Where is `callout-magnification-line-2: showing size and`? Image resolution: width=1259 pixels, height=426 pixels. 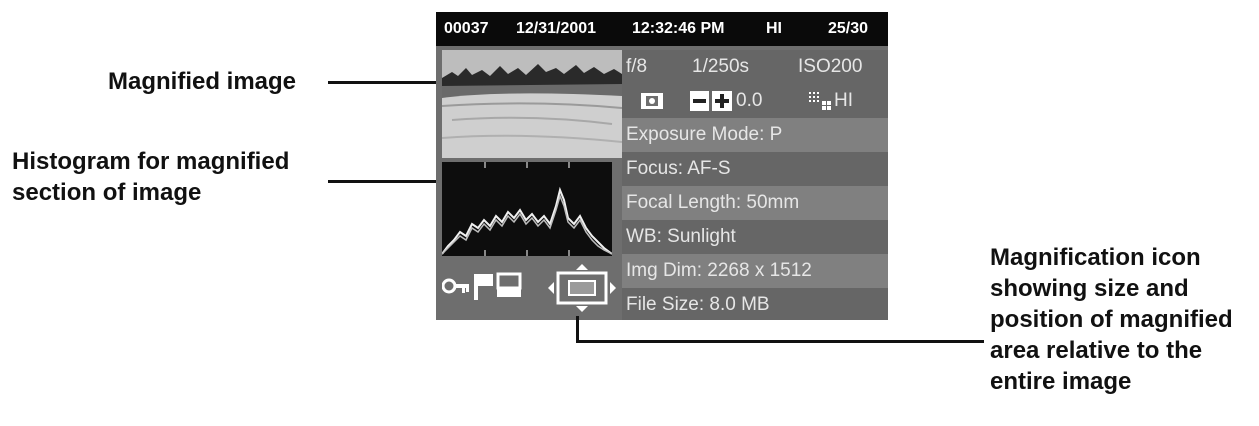
callout-magnification-line-2: showing size and is located at coordinates (1089, 288).